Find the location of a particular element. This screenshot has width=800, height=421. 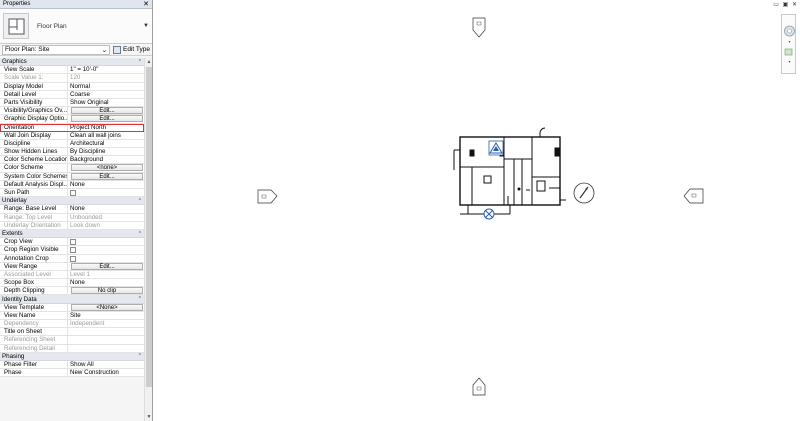

property-row: View Scale 1" = 10'-0" is located at coordinates (72, 70).